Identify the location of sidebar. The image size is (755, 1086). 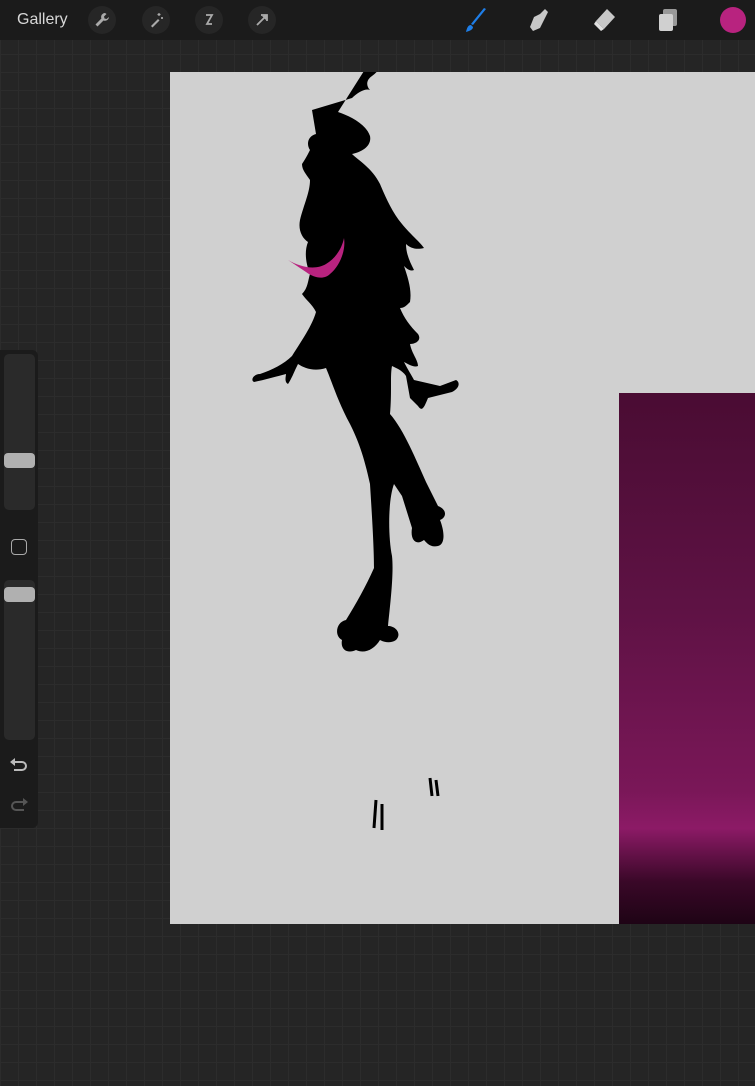
(19, 589).